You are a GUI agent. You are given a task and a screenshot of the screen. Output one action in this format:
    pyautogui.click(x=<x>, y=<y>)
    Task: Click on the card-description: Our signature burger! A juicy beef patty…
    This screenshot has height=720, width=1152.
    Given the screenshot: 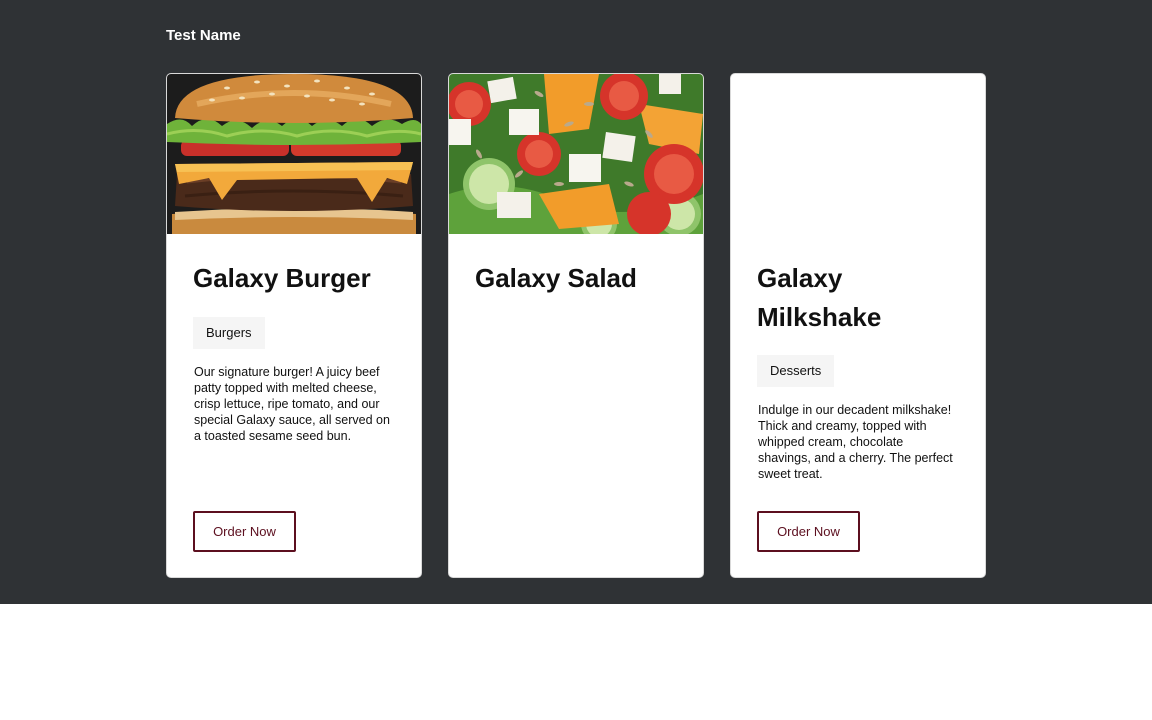 What is the action you would take?
    pyautogui.click(x=292, y=404)
    